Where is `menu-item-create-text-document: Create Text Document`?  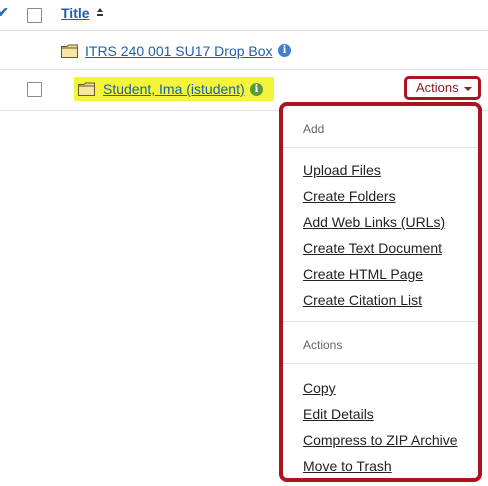 menu-item-create-text-document: Create Text Document is located at coordinates (372, 248).